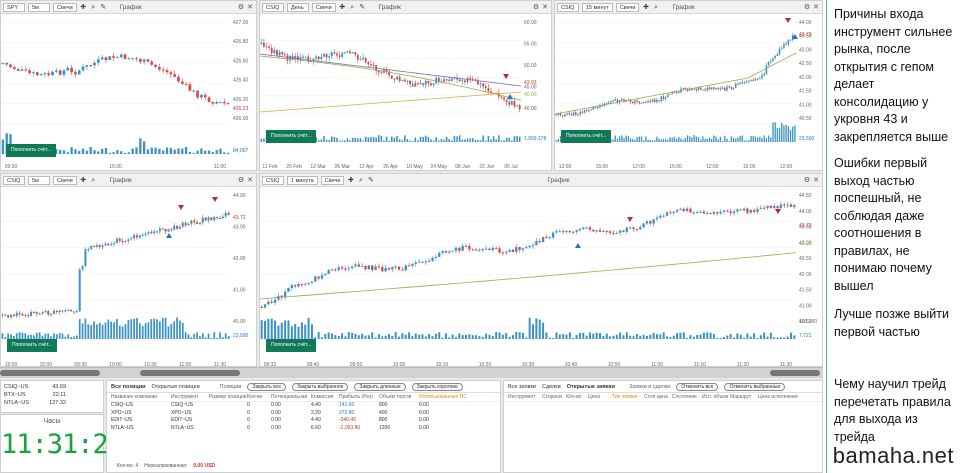  What do you see at coordinates (231, 387) in the screenshot?
I see `tab-positions: Позиции` at bounding box center [231, 387].